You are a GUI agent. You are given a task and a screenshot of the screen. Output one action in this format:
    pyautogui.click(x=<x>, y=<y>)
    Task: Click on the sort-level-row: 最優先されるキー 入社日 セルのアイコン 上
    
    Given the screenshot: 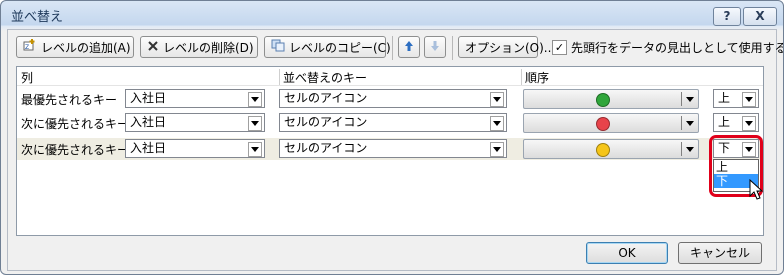 What is the action you would take?
    pyautogui.click(x=390, y=99)
    